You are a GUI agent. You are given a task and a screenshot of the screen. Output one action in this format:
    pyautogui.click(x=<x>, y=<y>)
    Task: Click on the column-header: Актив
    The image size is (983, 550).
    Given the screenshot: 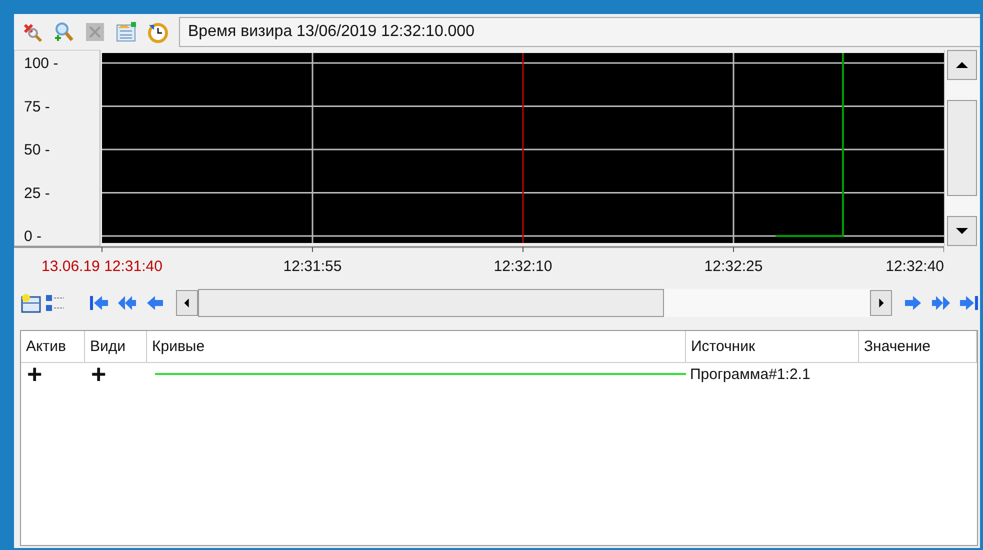 What is the action you would take?
    pyautogui.click(x=53, y=347)
    